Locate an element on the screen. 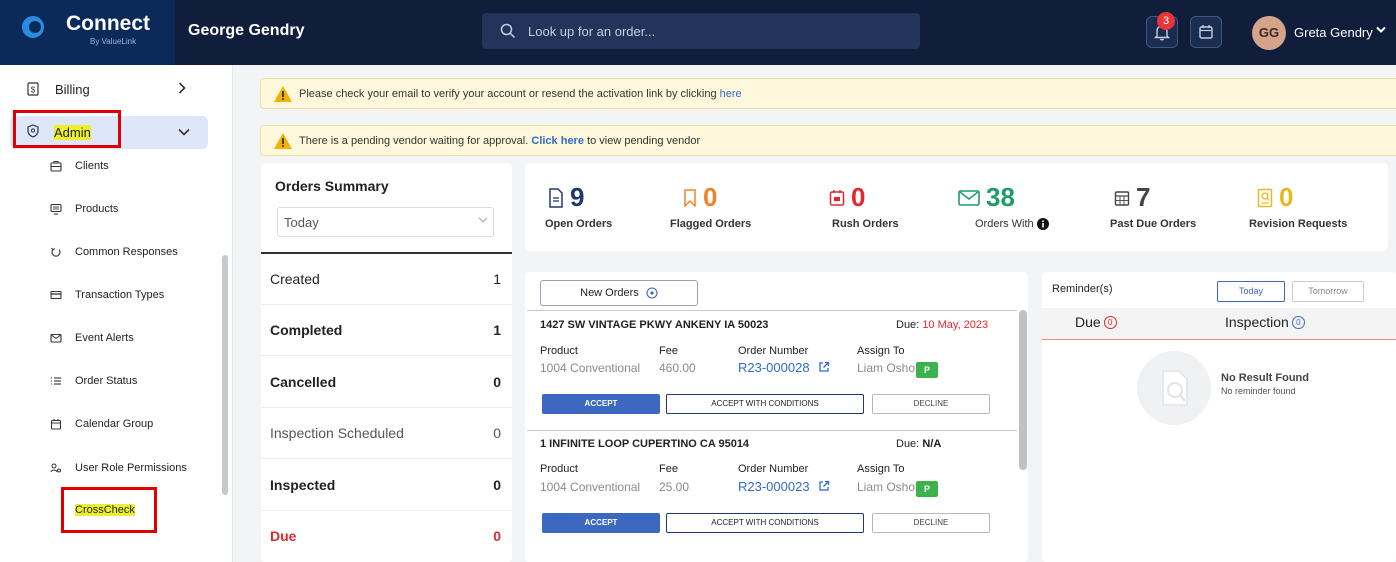 The image size is (1396, 562). due-date: 10 May, 2023 is located at coordinates (955, 325).